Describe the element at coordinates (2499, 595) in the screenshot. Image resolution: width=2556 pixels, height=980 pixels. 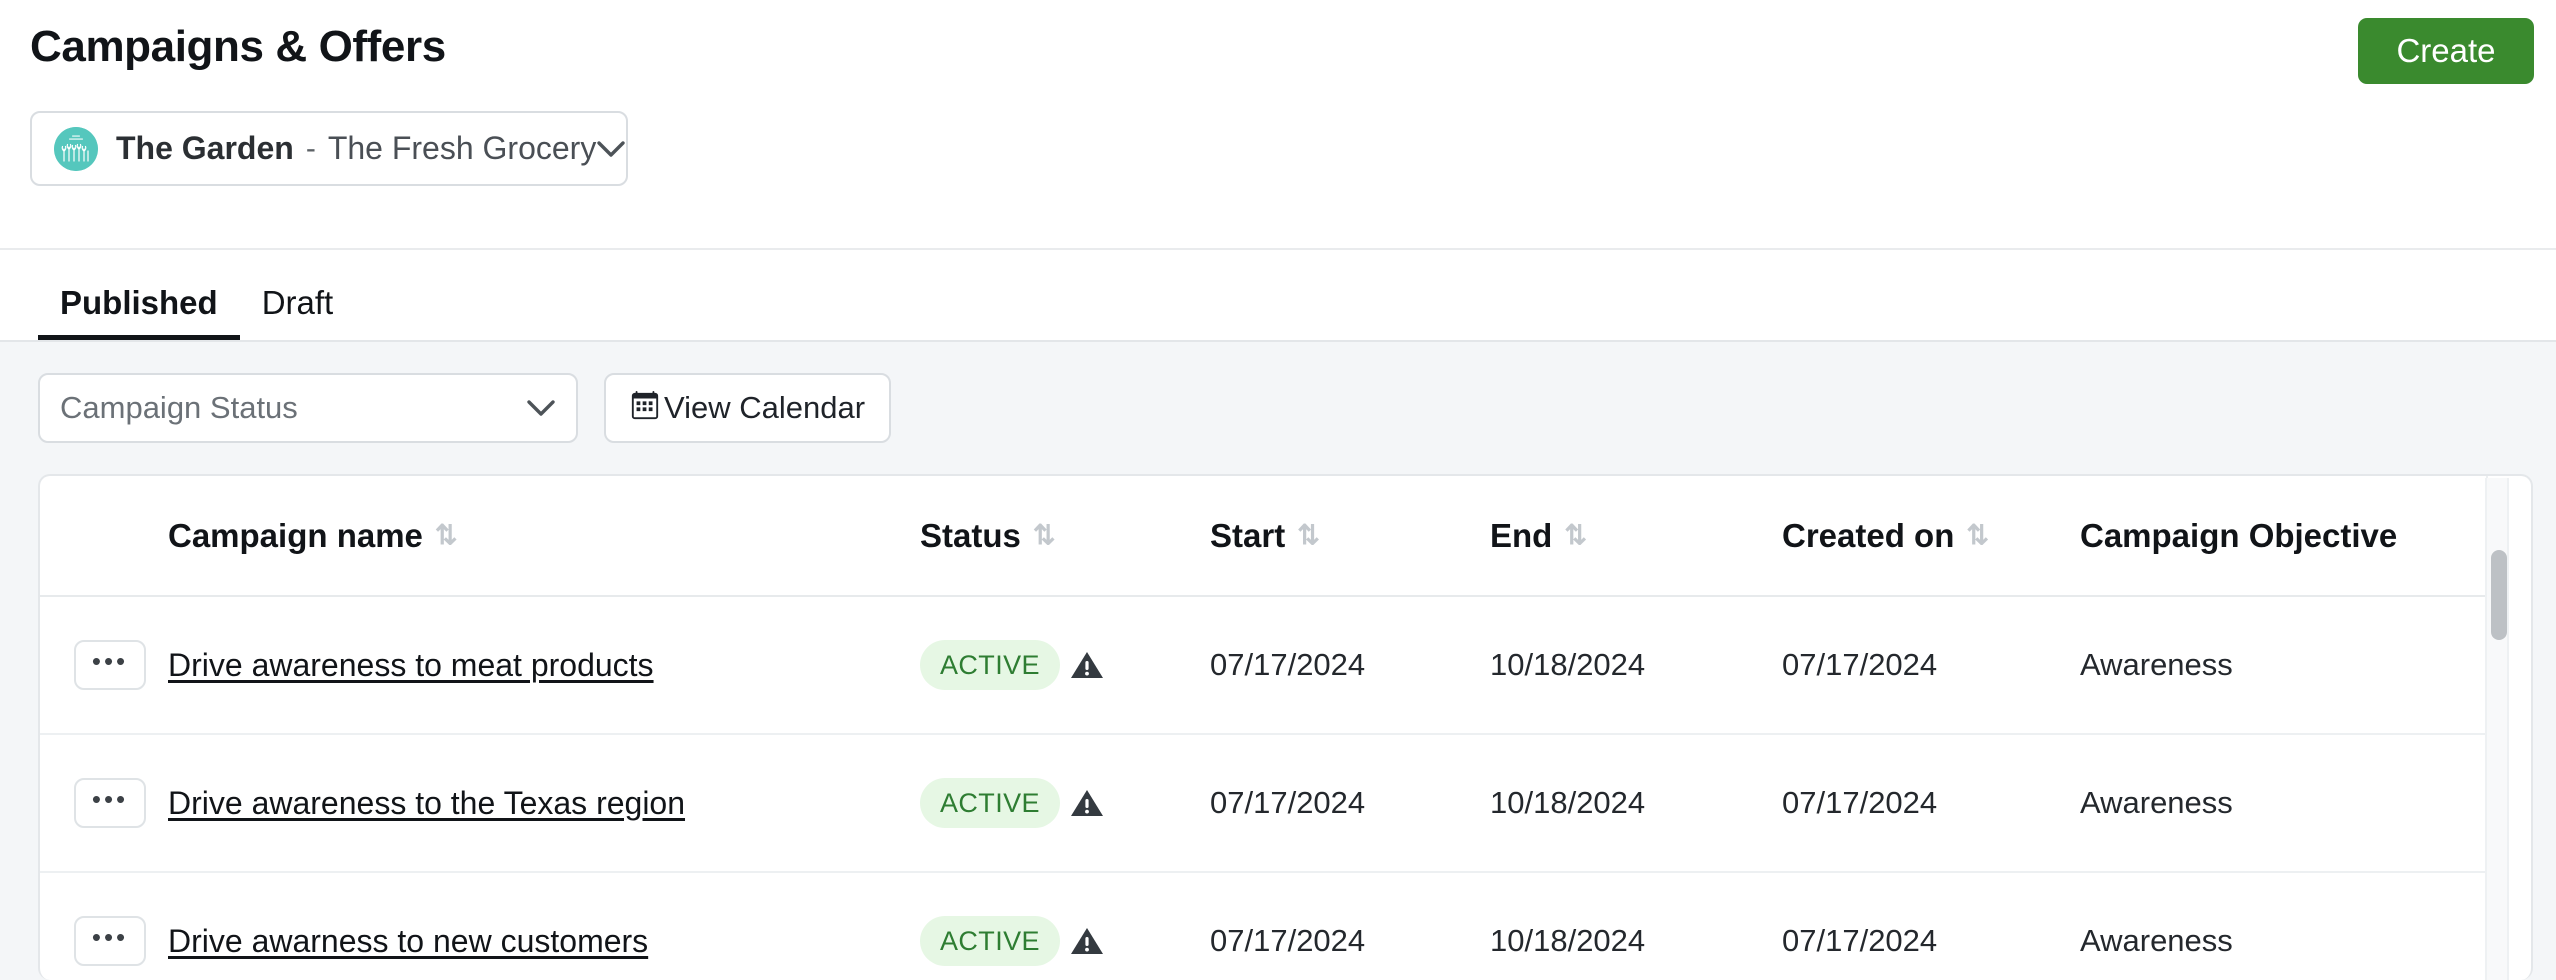
I see `scrollbar-thumb` at that location.